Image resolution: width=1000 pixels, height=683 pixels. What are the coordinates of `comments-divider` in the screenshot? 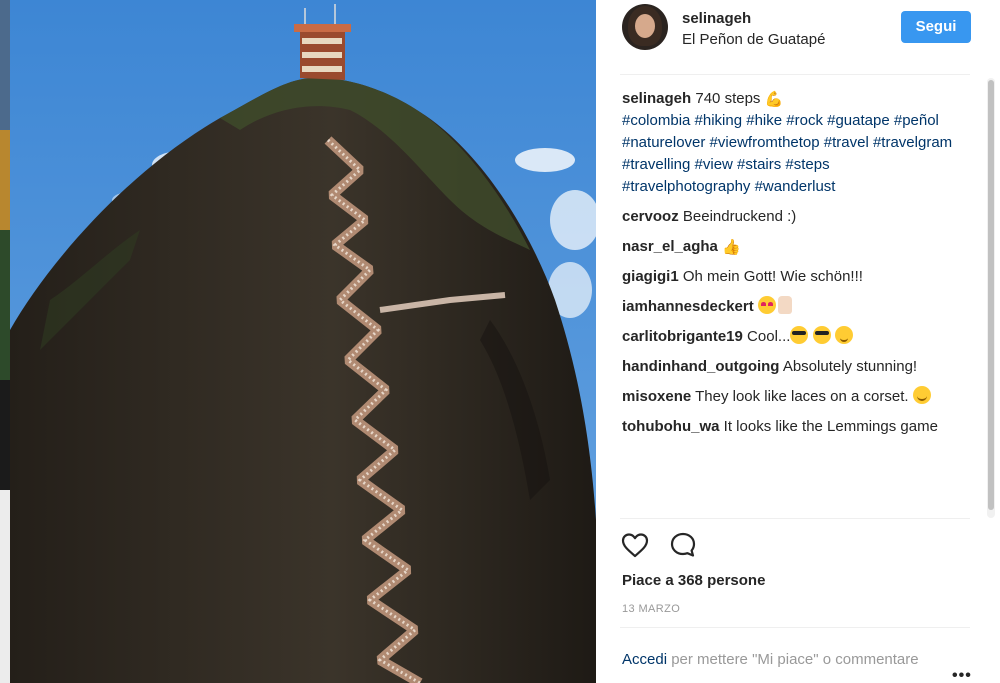 It's located at (795, 518).